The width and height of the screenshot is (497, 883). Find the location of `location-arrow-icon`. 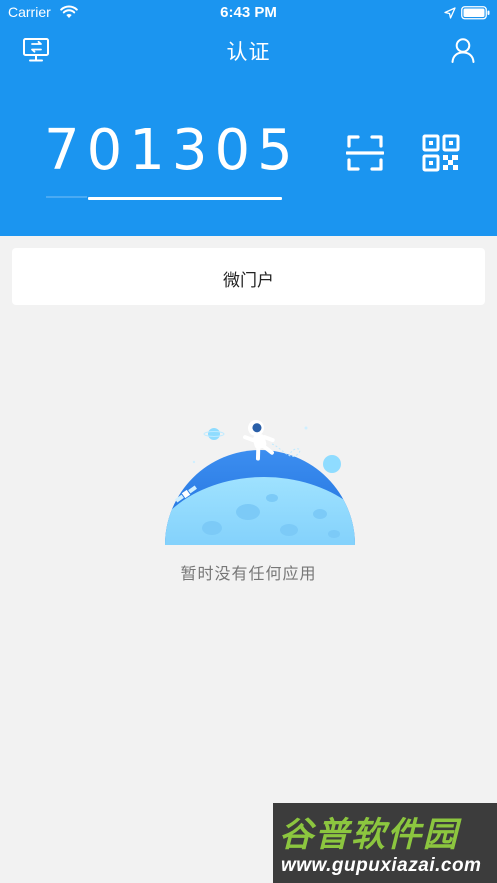

location-arrow-icon is located at coordinates (450, 14).